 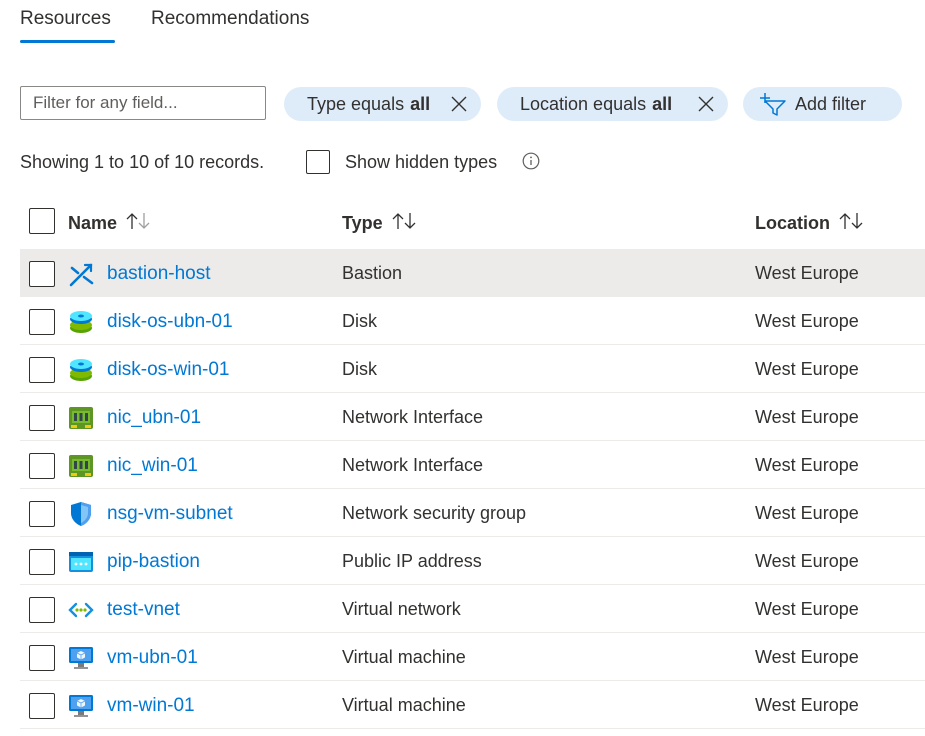 I want to click on table-row: vm-ubn-01 Virtual machine West Europe, so click(x=472, y=657).